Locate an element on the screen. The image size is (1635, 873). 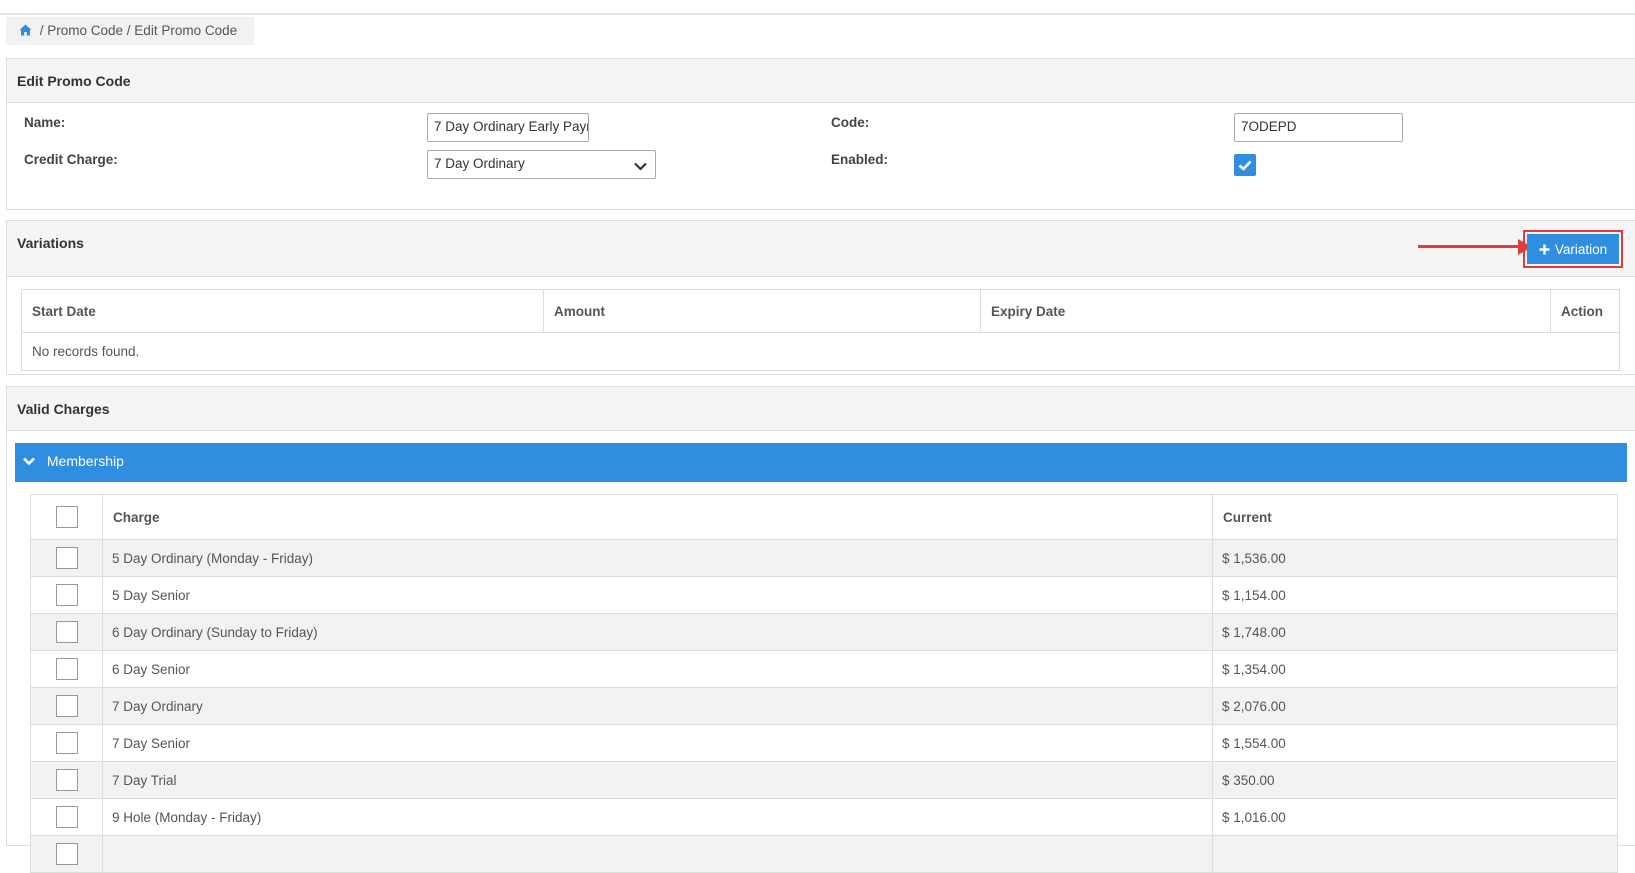
charge-name: 7 Day Trial is located at coordinates (657, 780).